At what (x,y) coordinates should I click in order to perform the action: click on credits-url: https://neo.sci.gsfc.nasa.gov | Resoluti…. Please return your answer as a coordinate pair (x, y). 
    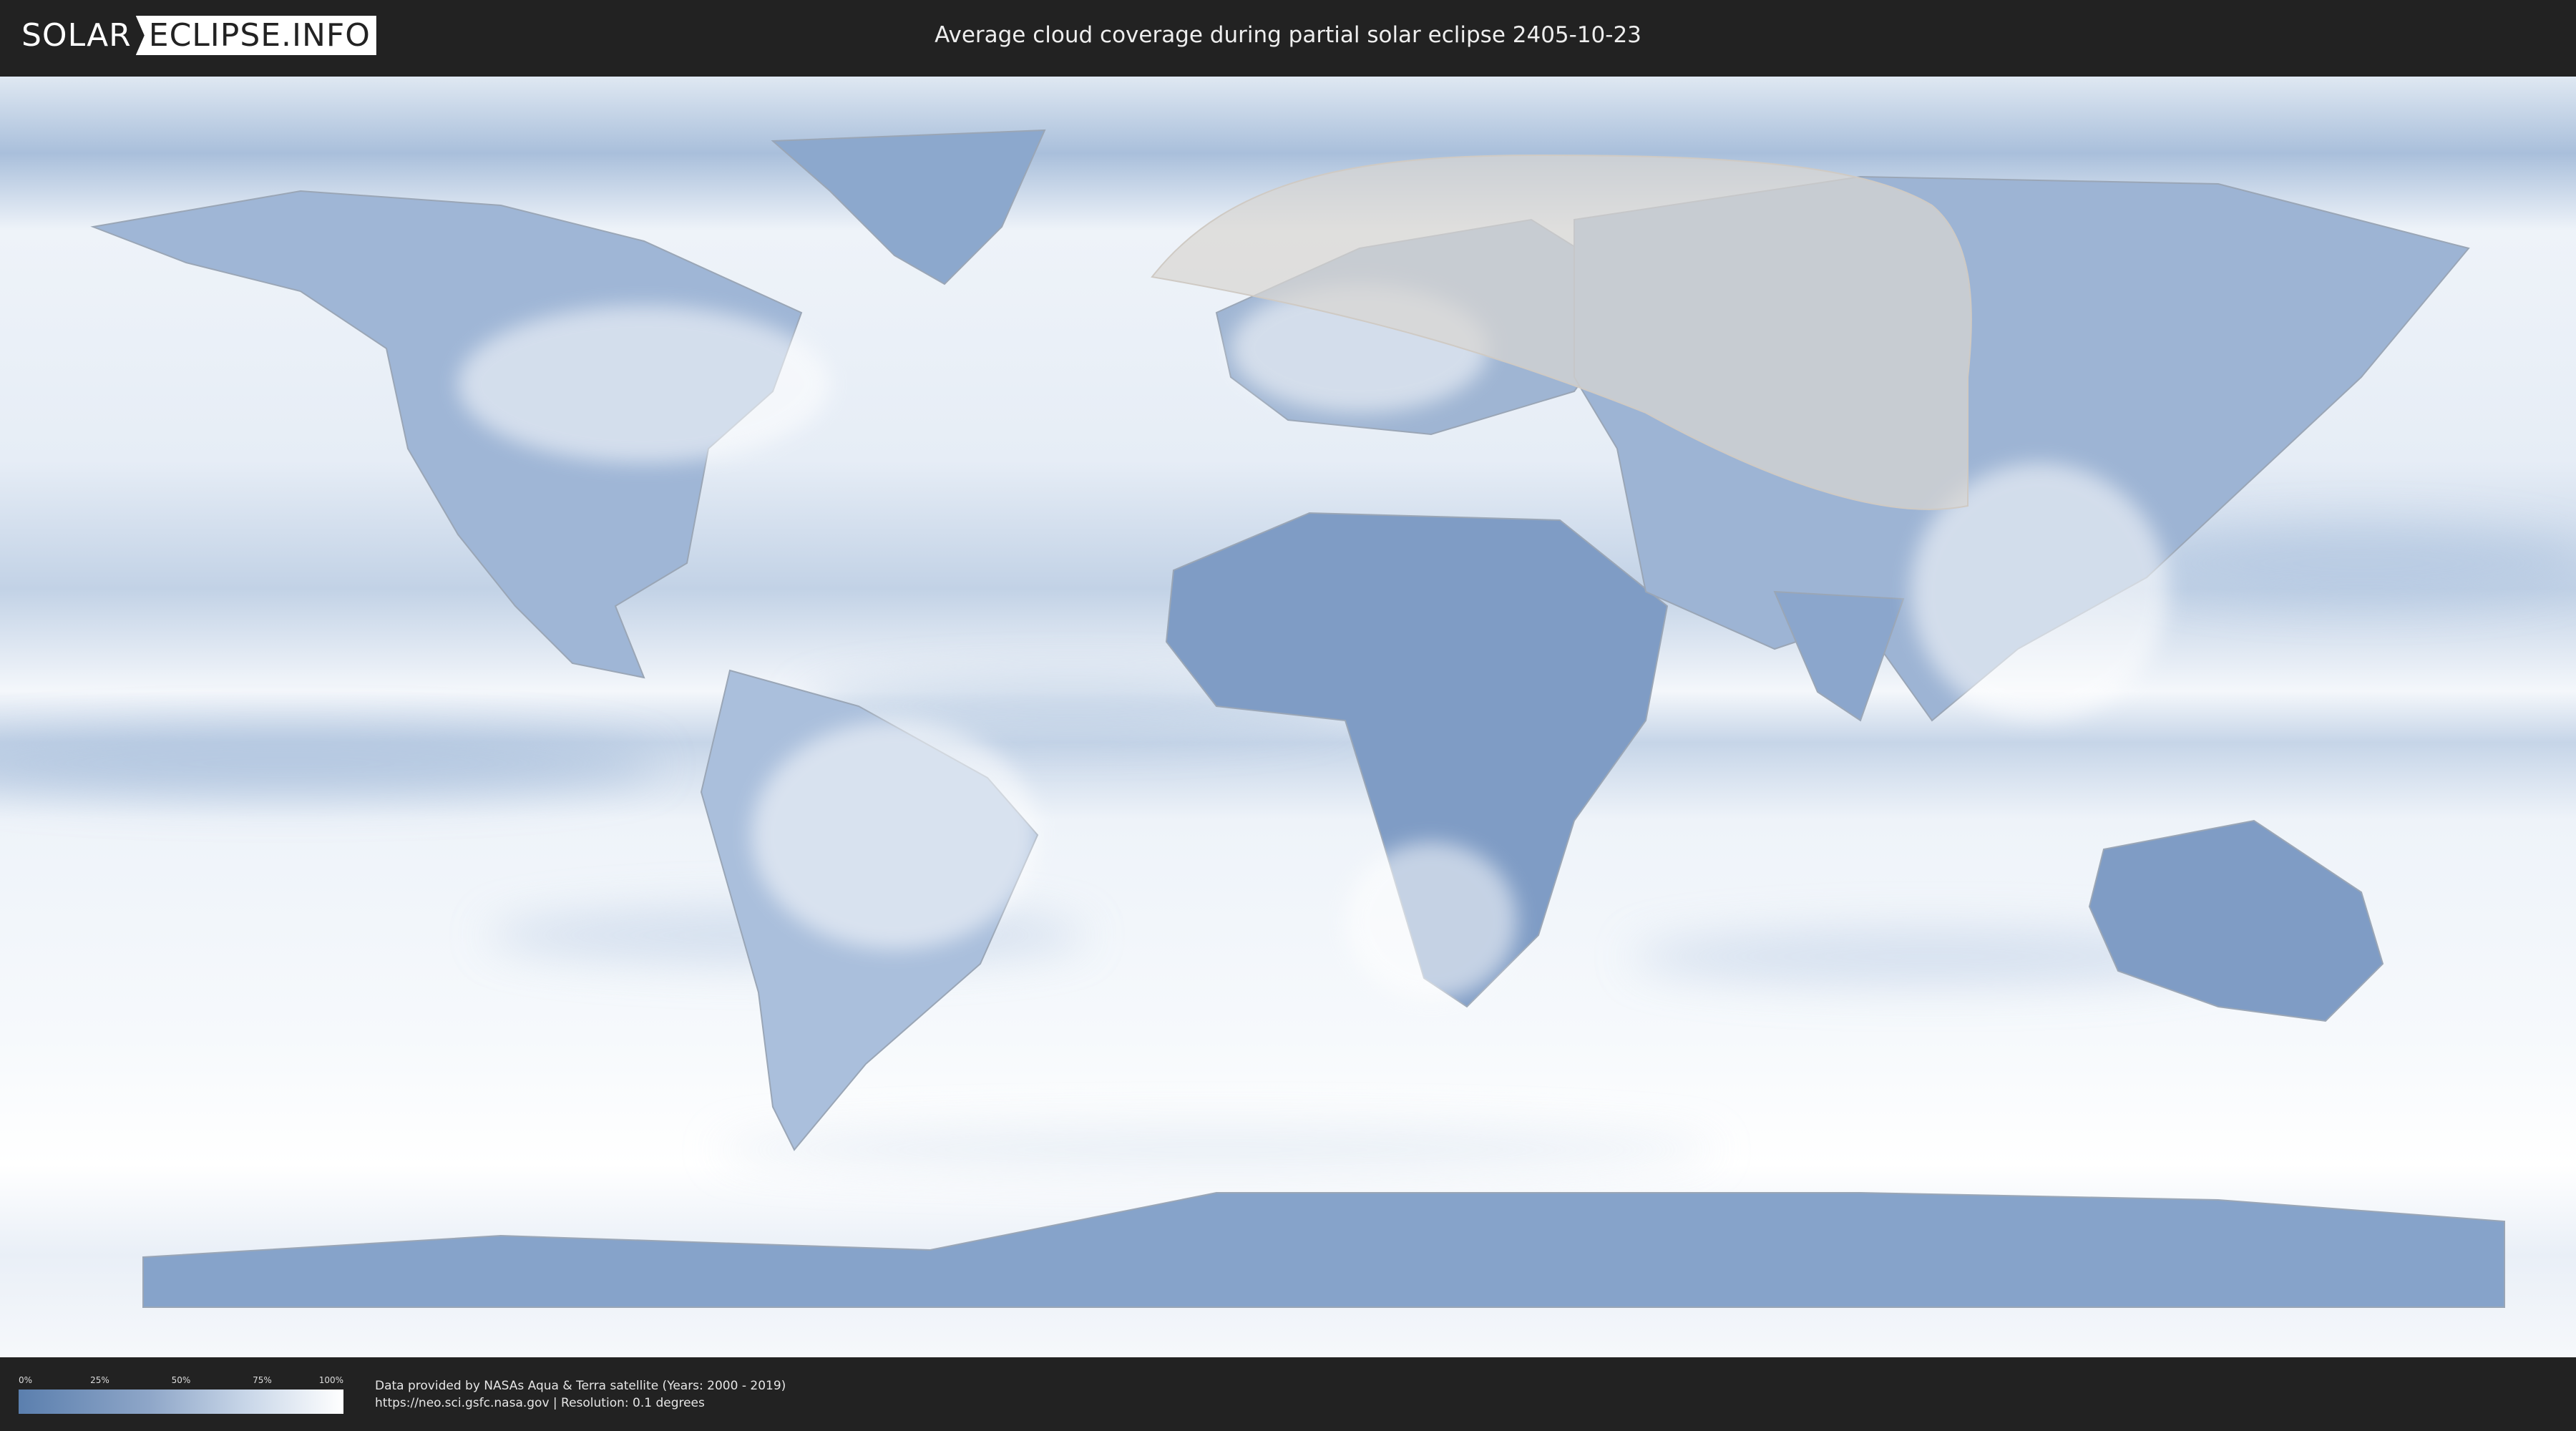
    Looking at the image, I should click on (580, 1404).